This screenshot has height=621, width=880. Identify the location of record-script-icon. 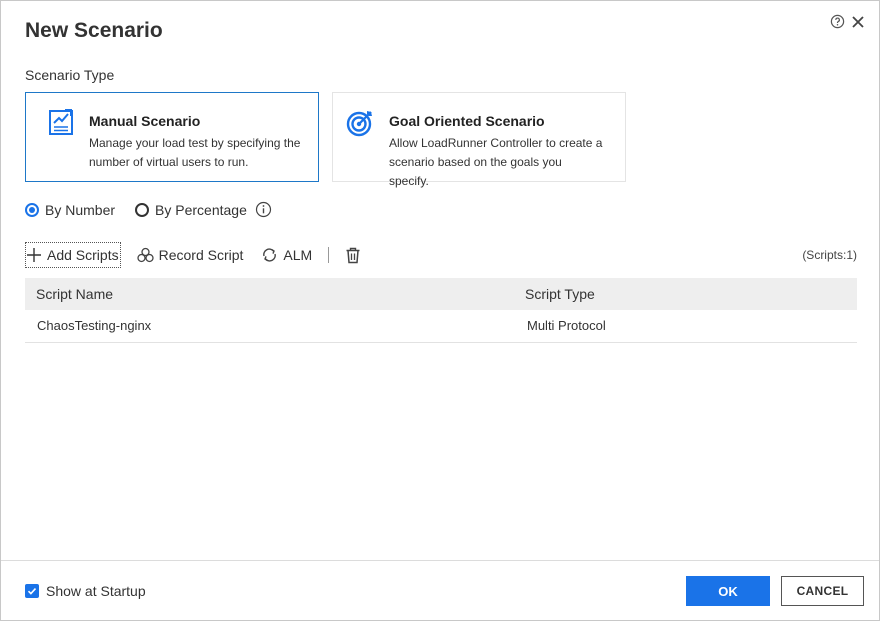
(145, 255).